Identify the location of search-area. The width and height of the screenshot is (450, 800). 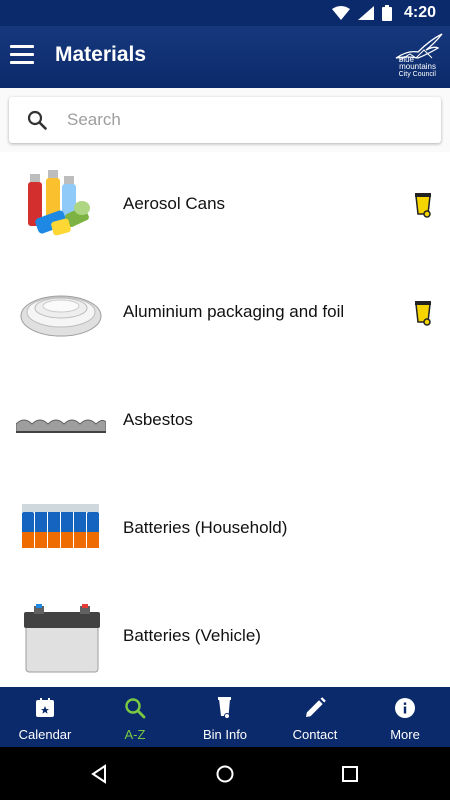
(225, 120).